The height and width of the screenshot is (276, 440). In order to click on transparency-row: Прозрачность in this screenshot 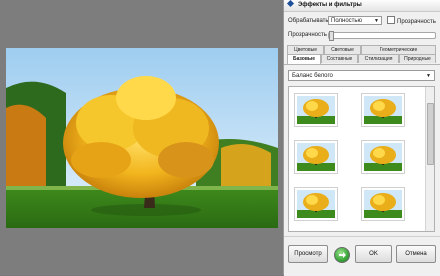, I will do `click(307, 35)`.